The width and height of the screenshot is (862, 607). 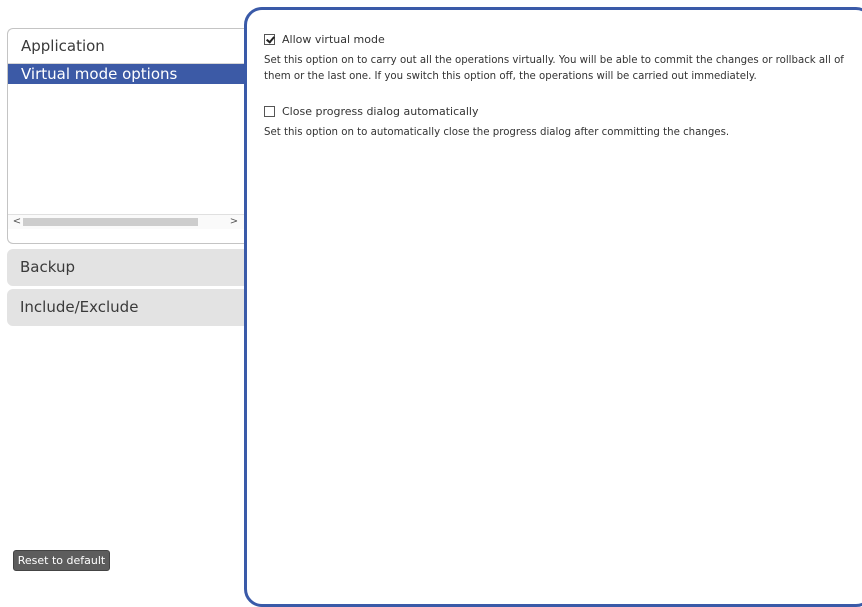 What do you see at coordinates (126, 46) in the screenshot?
I see `section-application-header: Application` at bounding box center [126, 46].